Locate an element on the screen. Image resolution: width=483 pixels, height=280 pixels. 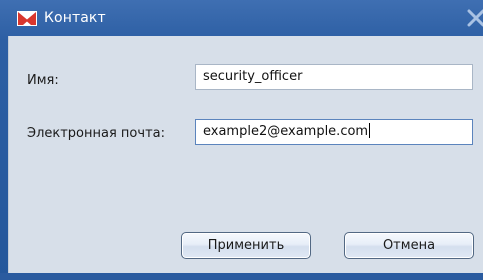
apply-button: Применить is located at coordinates (246, 245).